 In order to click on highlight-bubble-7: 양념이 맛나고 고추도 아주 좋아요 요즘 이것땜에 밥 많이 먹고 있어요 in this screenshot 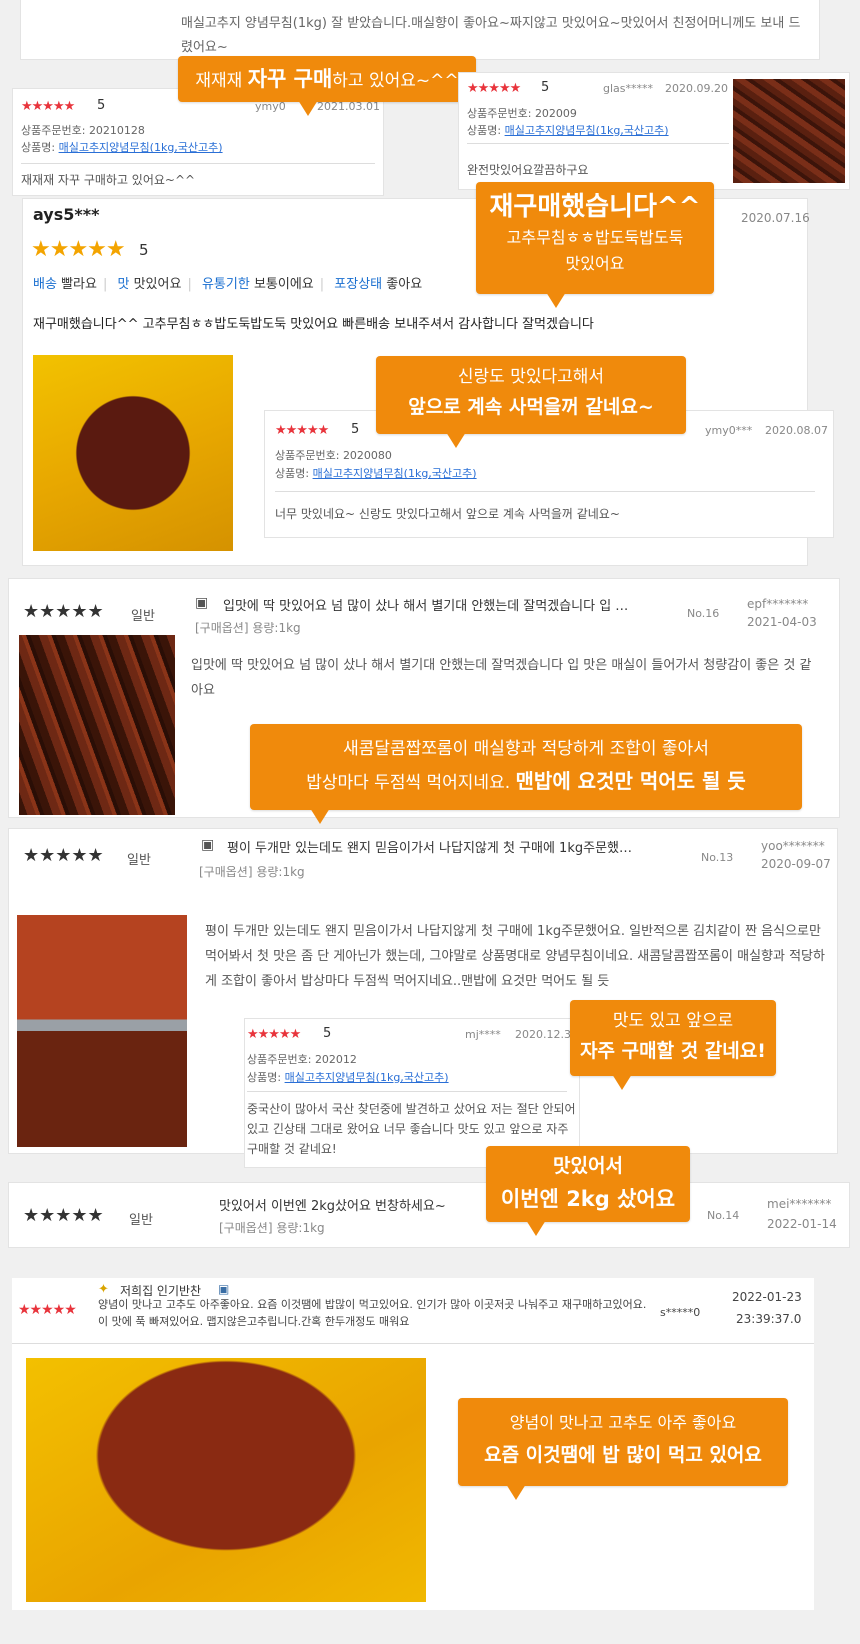, I will do `click(623, 1449)`.